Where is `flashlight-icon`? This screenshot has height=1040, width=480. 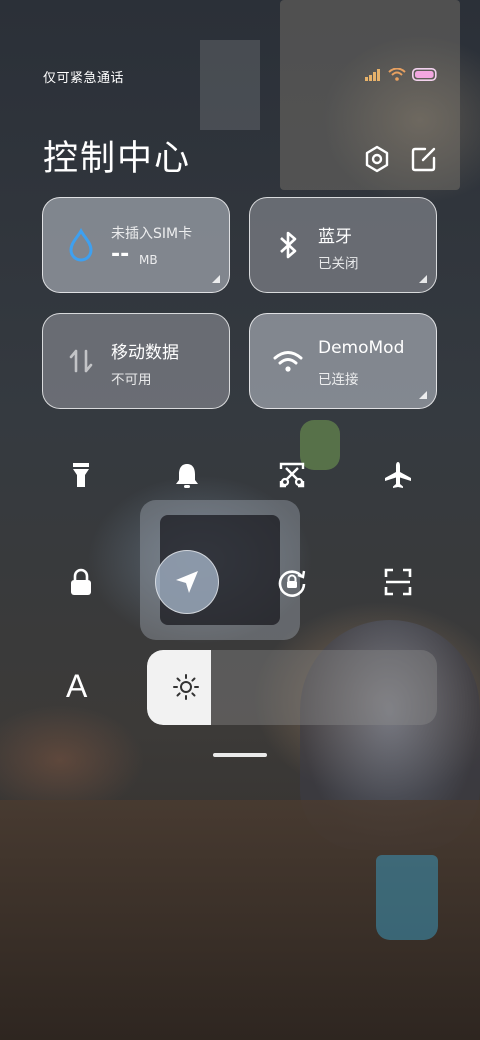
flashlight-icon is located at coordinates (81, 475).